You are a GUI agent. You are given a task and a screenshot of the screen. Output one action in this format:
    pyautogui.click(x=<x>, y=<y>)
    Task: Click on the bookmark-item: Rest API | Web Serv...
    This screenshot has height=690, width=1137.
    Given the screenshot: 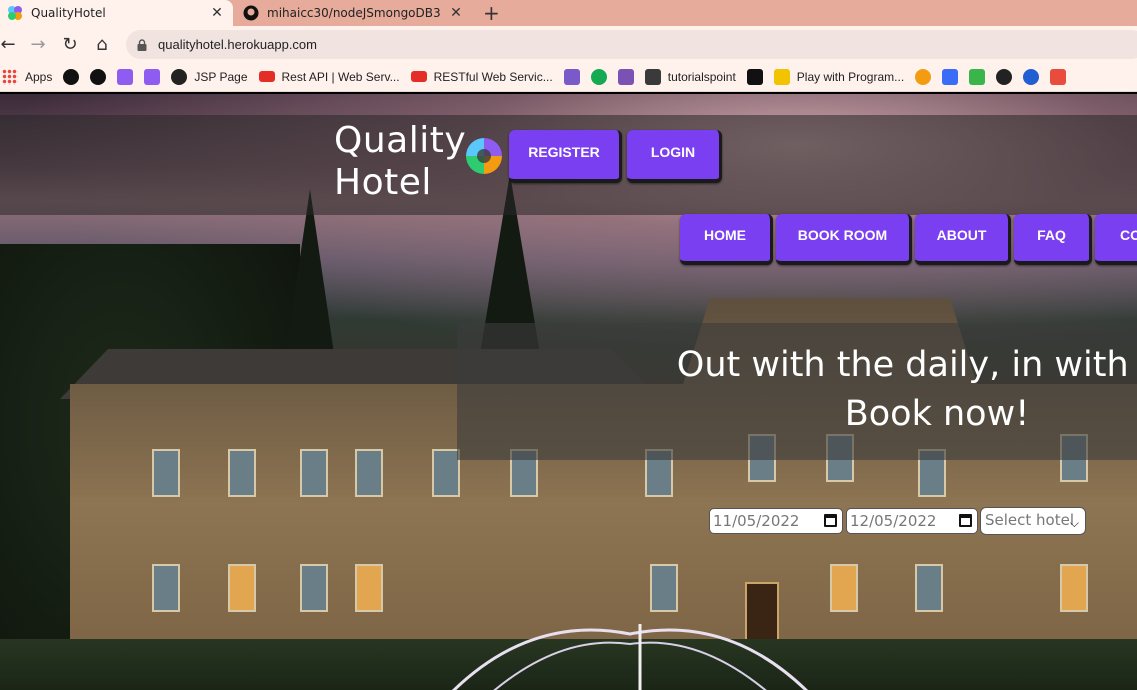 What is the action you would take?
    pyautogui.click(x=329, y=77)
    